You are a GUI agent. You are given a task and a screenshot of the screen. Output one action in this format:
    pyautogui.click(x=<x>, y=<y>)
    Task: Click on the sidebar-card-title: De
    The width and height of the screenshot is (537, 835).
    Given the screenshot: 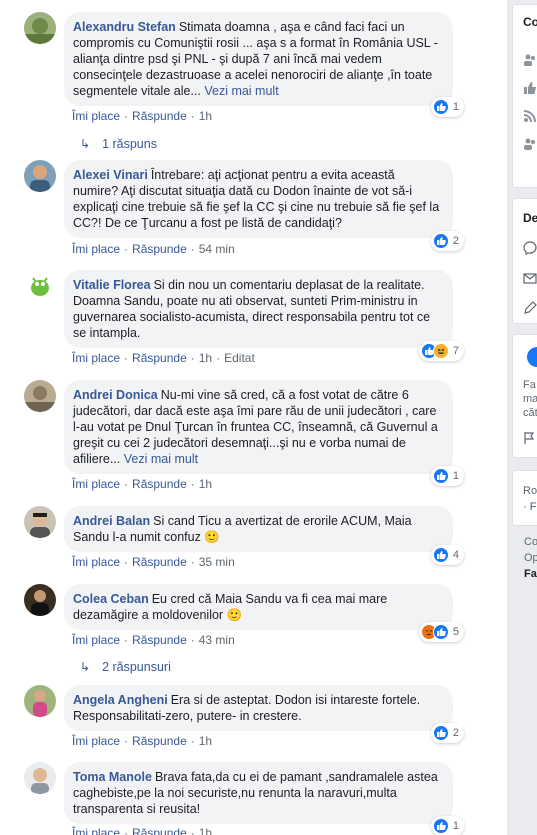 What is the action you would take?
    pyautogui.click(x=530, y=218)
    